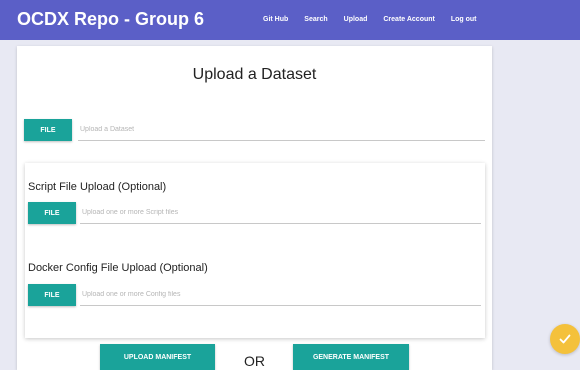 The image size is (580, 370). What do you see at coordinates (356, 23) in the screenshot?
I see `nav-link-upload: Upload` at bounding box center [356, 23].